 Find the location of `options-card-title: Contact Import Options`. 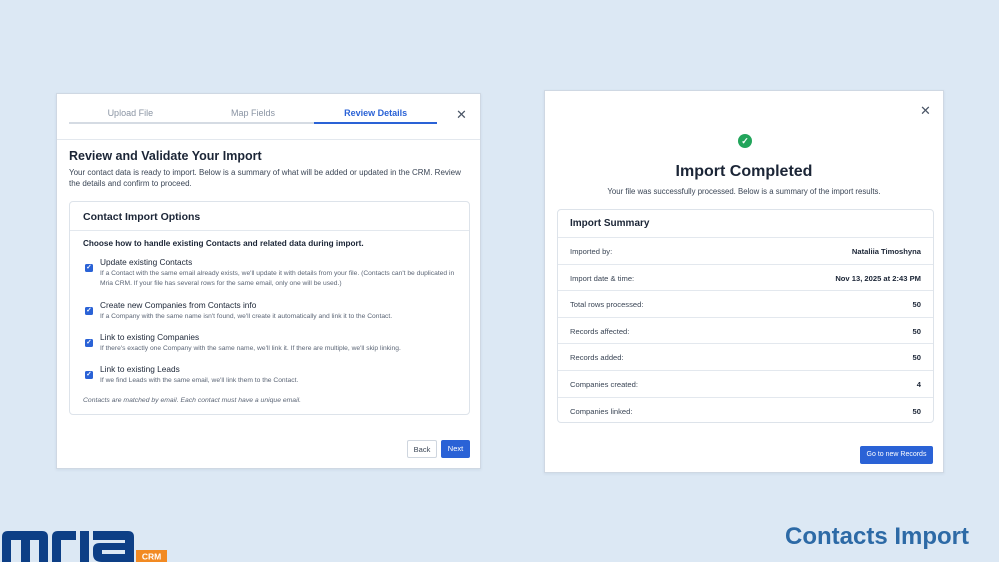

options-card-title: Contact Import Options is located at coordinates (142, 217).